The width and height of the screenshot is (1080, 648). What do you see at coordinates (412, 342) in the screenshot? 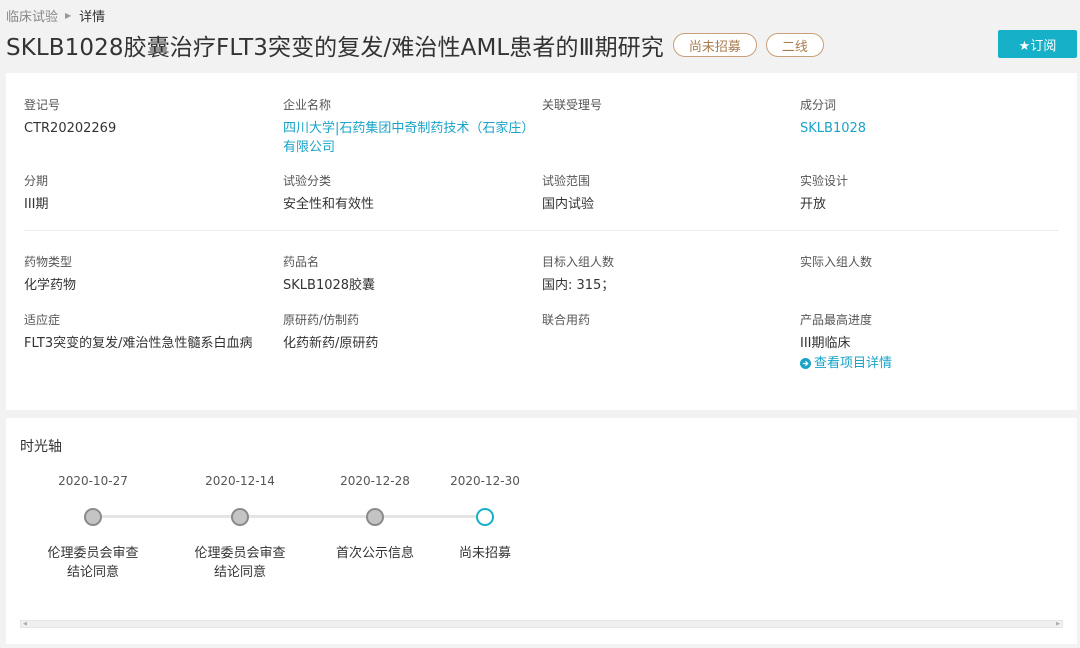
I see `field-original-or-generic: 原研药/仿制药 化药新药/原研药` at bounding box center [412, 342].